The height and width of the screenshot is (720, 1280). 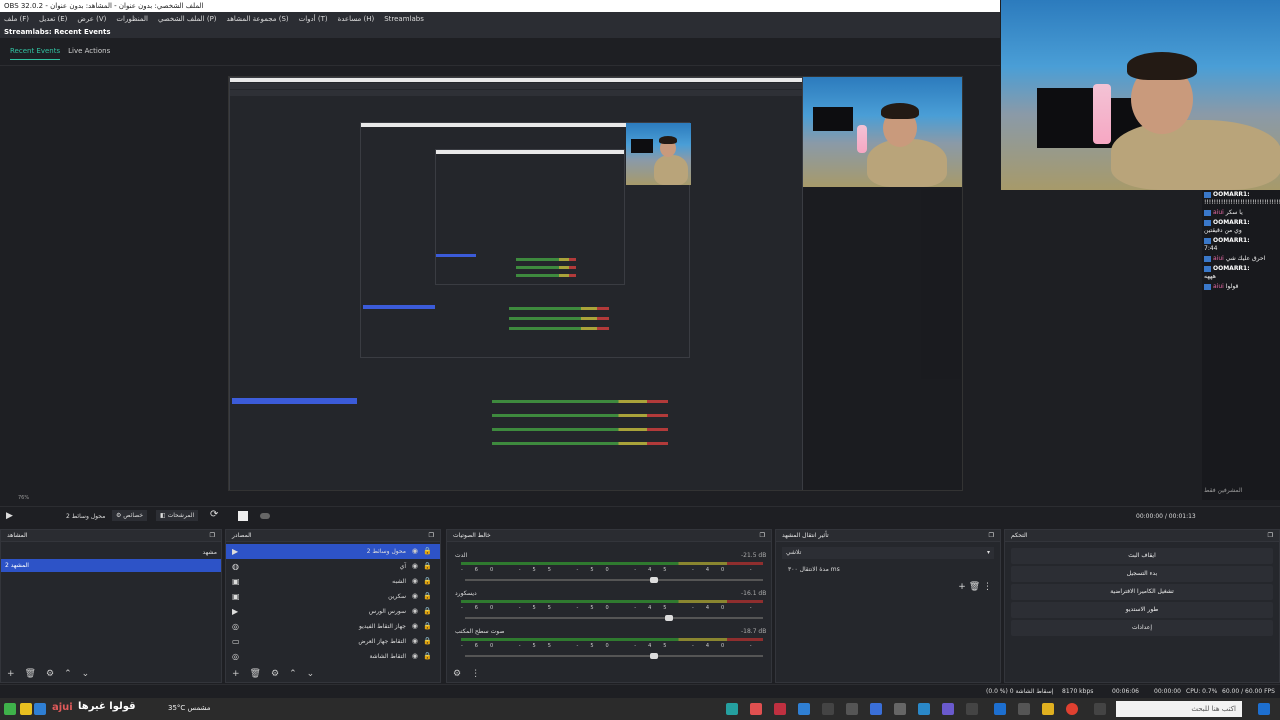 What do you see at coordinates (89, 51) in the screenshot?
I see `tab-live-actions: Live Actions` at bounding box center [89, 51].